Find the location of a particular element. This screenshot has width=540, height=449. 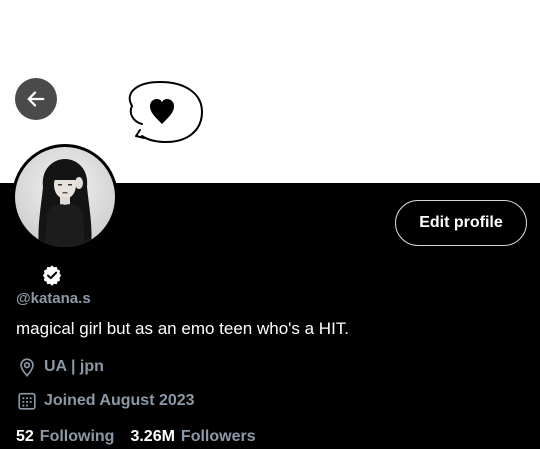

arrow-left-icon is located at coordinates (36, 99).